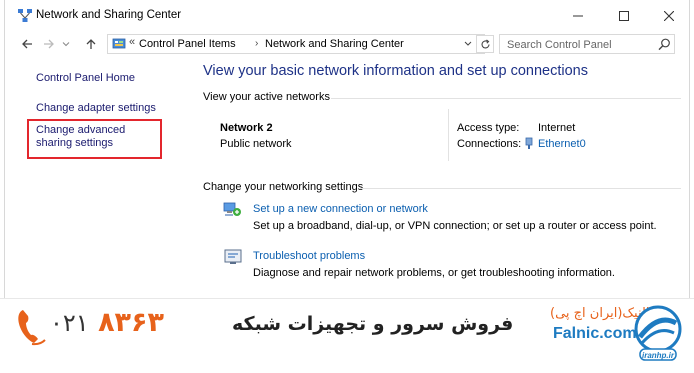  I want to click on sidebar-item-change-adapter-settings: Change adapter settings, so click(96, 108).